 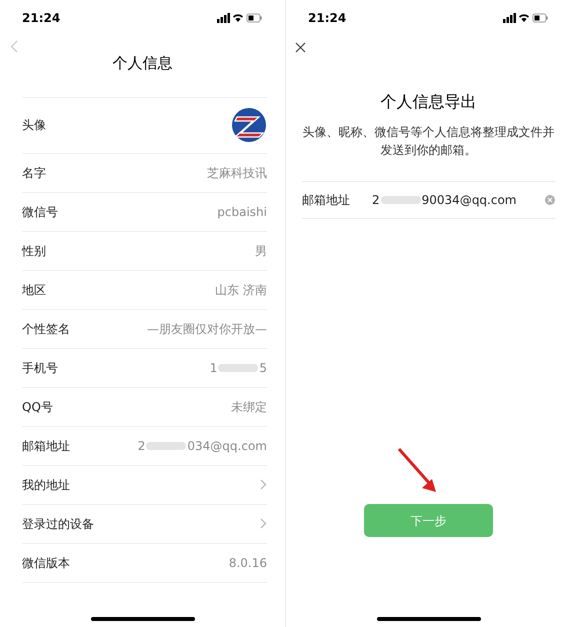 What do you see at coordinates (144, 290) in the screenshot?
I see `settings-row: 地区 山东 济南` at bounding box center [144, 290].